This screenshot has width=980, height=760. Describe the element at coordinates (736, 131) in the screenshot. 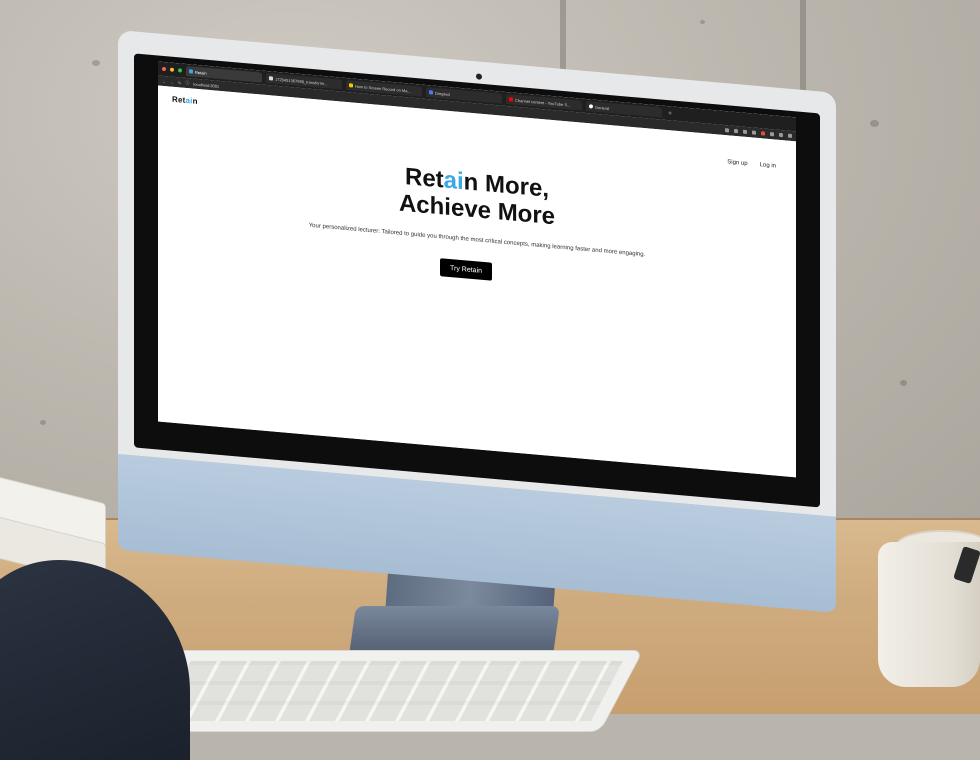

I see `zoom-icon` at that location.